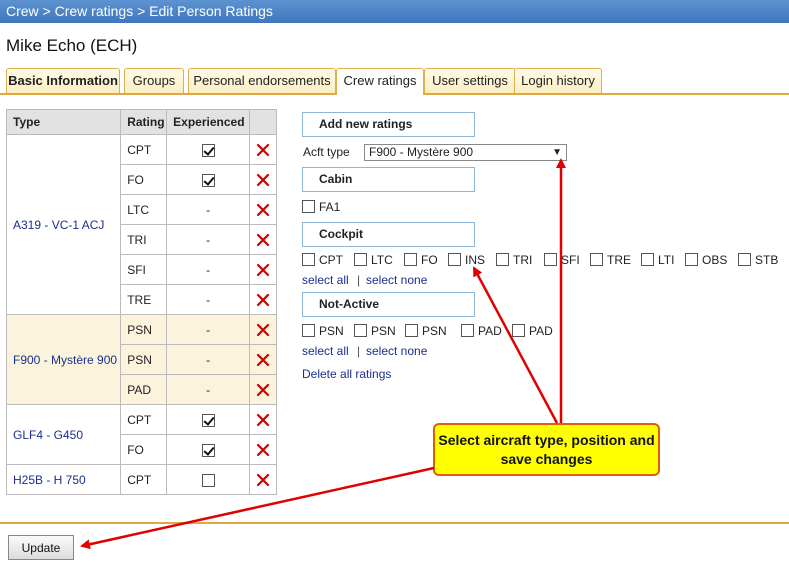  What do you see at coordinates (63, 81) in the screenshot?
I see `tab-basic-information: Basic Information` at bounding box center [63, 81].